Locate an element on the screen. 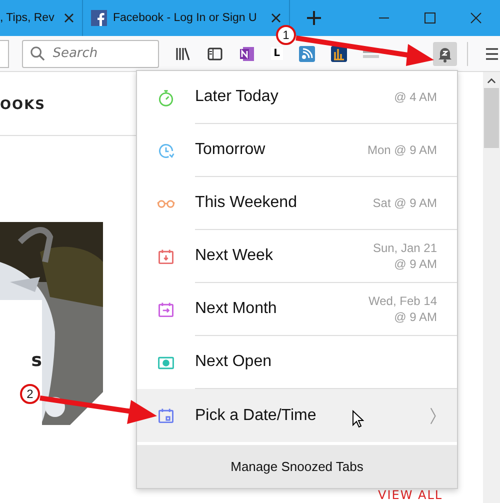 Image resolution: width=500 pixels, height=503 pixels. menu-item-label: Later Today is located at coordinates (236, 97).